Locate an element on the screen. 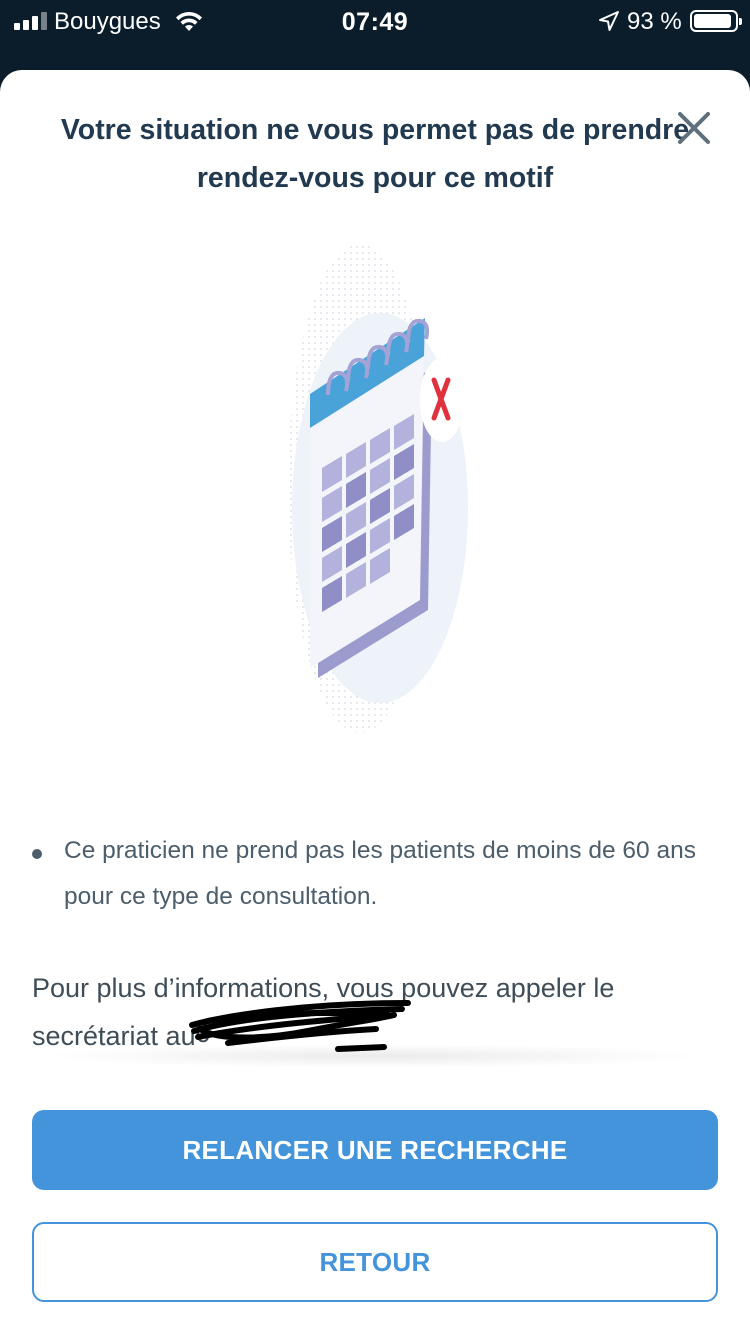 This screenshot has height=1334, width=750. redacted-phone-number: 0 is located at coordinates (299, 1026).